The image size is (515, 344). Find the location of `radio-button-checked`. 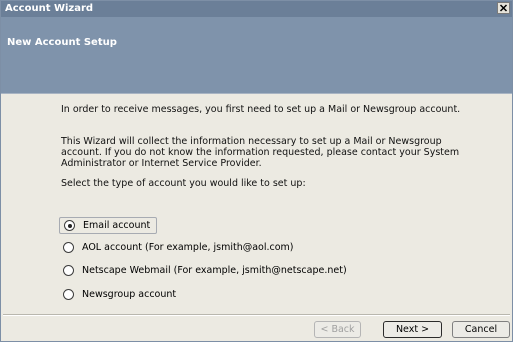

radio-button-checked is located at coordinates (69, 225).